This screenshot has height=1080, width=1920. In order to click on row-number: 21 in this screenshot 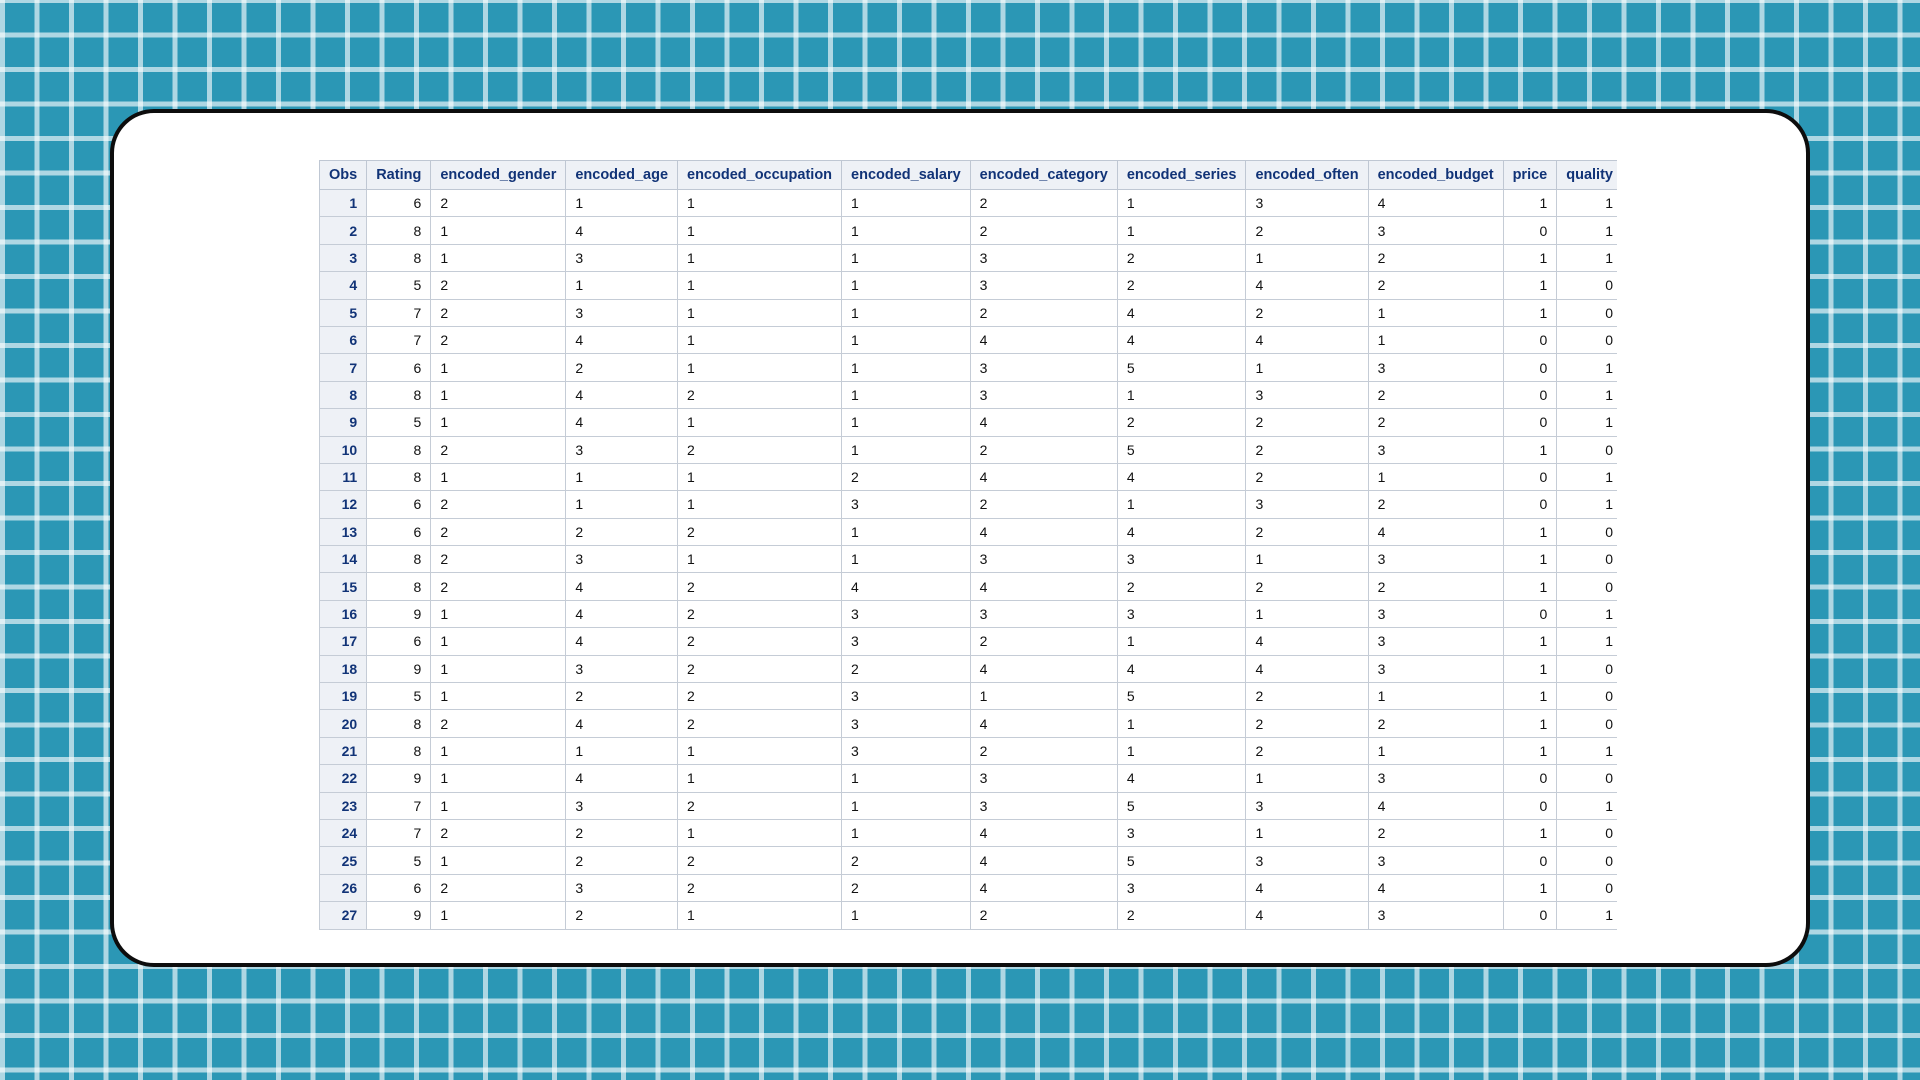, I will do `click(343, 751)`.